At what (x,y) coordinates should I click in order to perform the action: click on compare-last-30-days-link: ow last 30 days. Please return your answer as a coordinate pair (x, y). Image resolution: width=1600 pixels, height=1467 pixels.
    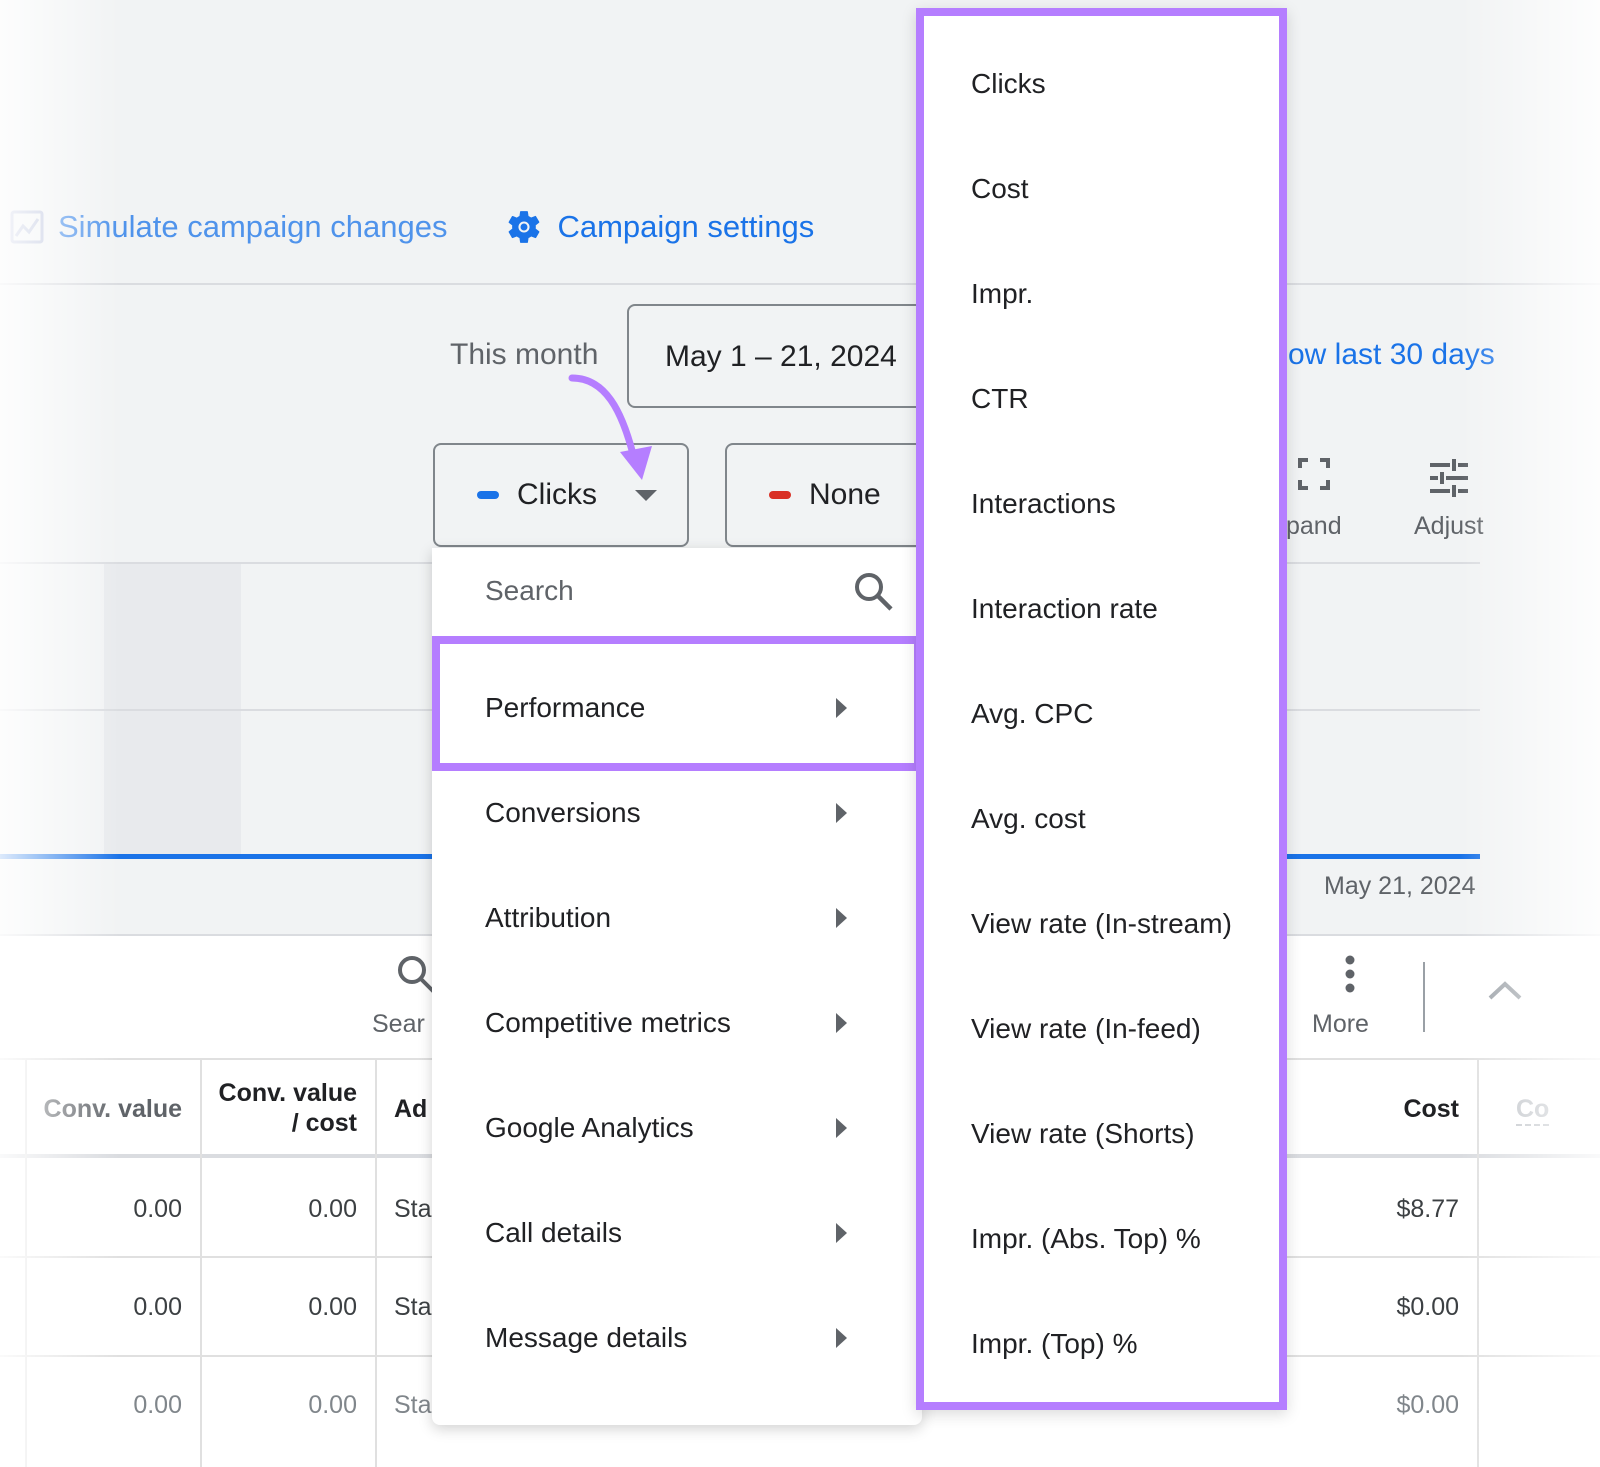
    Looking at the image, I should click on (1391, 355).